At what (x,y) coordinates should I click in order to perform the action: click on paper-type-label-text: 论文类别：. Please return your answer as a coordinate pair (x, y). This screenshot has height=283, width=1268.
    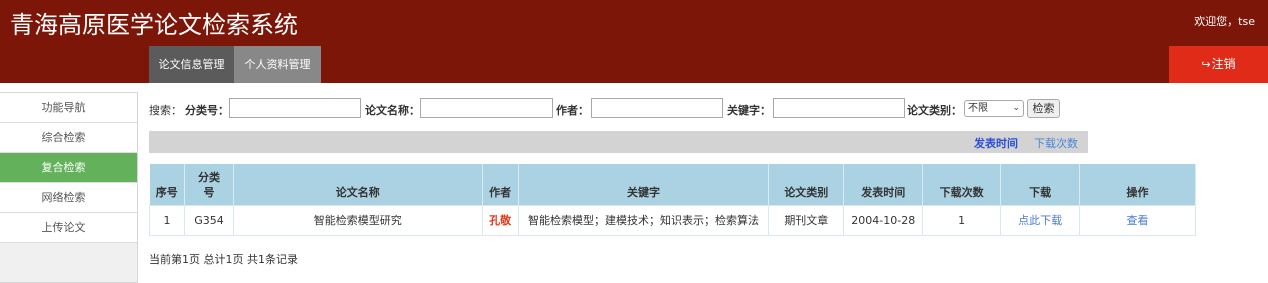
    Looking at the image, I should click on (934, 110).